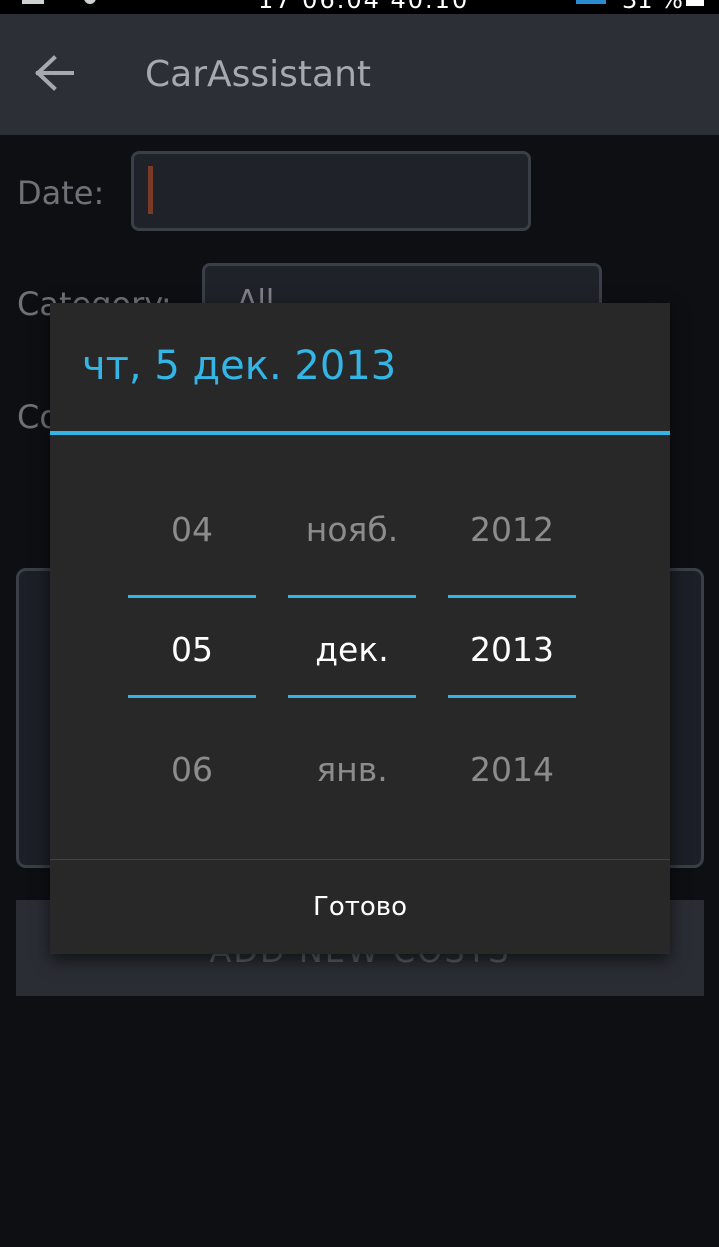 The width and height of the screenshot is (719, 1247). What do you see at coordinates (192, 769) in the screenshot?
I see `day-next: 06` at bounding box center [192, 769].